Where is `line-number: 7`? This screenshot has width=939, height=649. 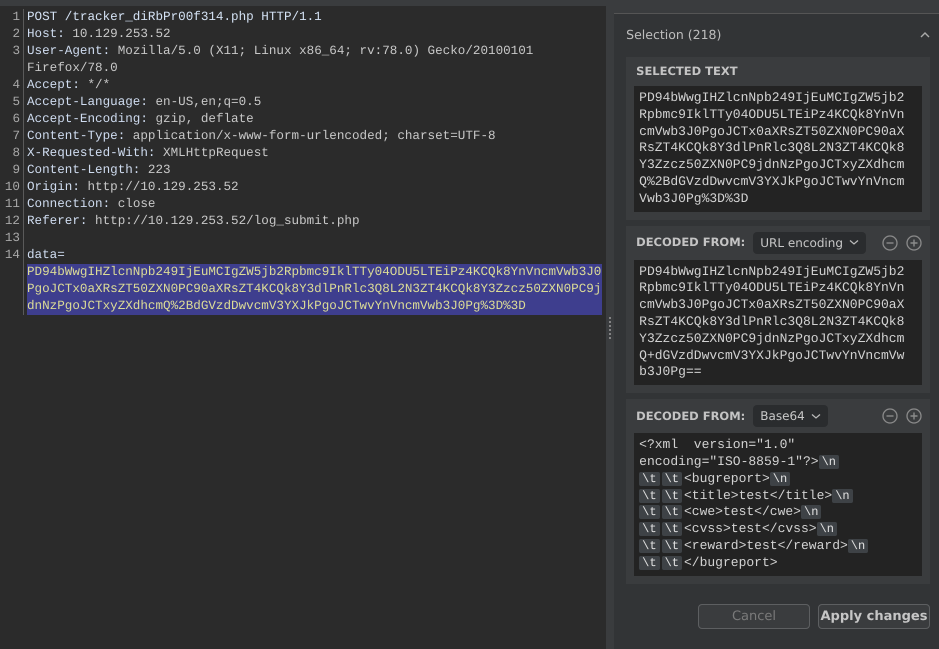 line-number: 7 is located at coordinates (12, 136).